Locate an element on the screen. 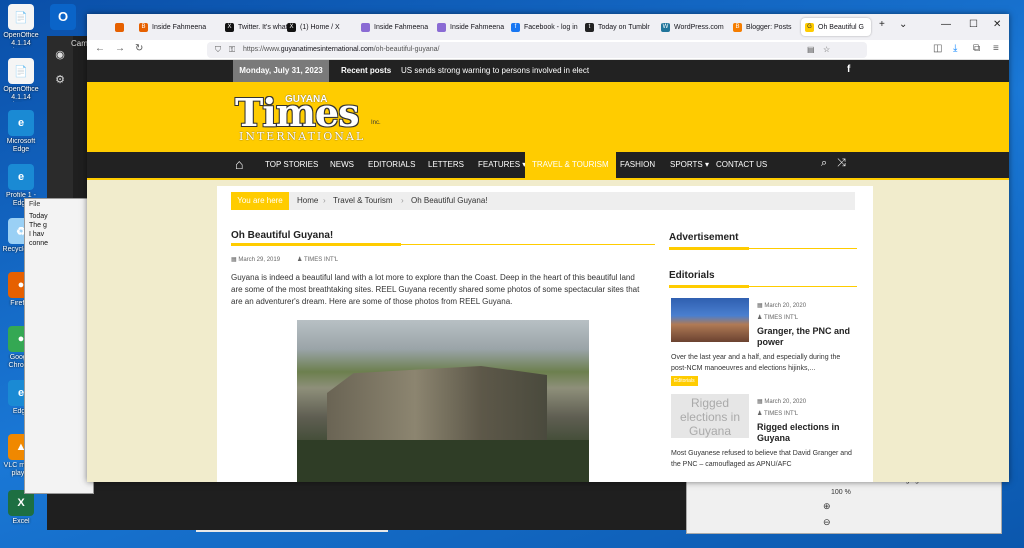  tab-blogger-posts: B Blogger: Posts is located at coordinates (766, 27).